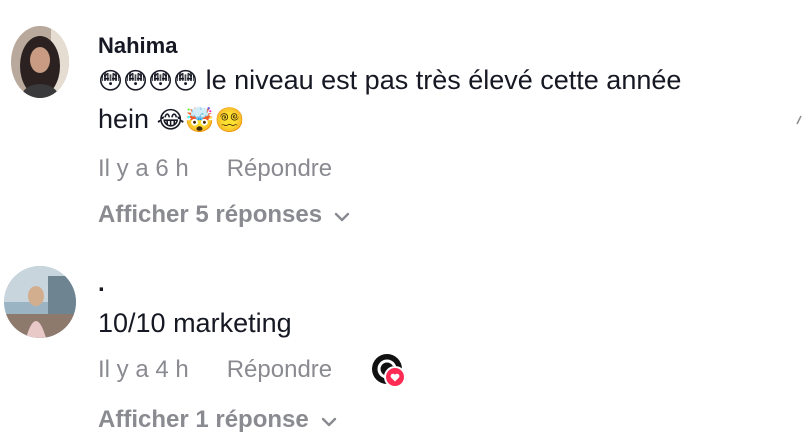 This screenshot has width=802, height=442. I want to click on comment-text-line: le niveau est pas très élevé cette année, so click(440, 80).